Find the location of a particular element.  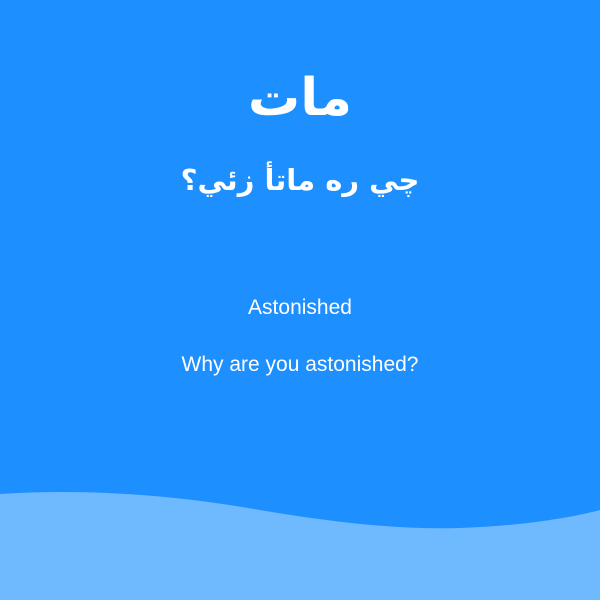

sentence-translation: Why are you astonished? is located at coordinates (300, 364).